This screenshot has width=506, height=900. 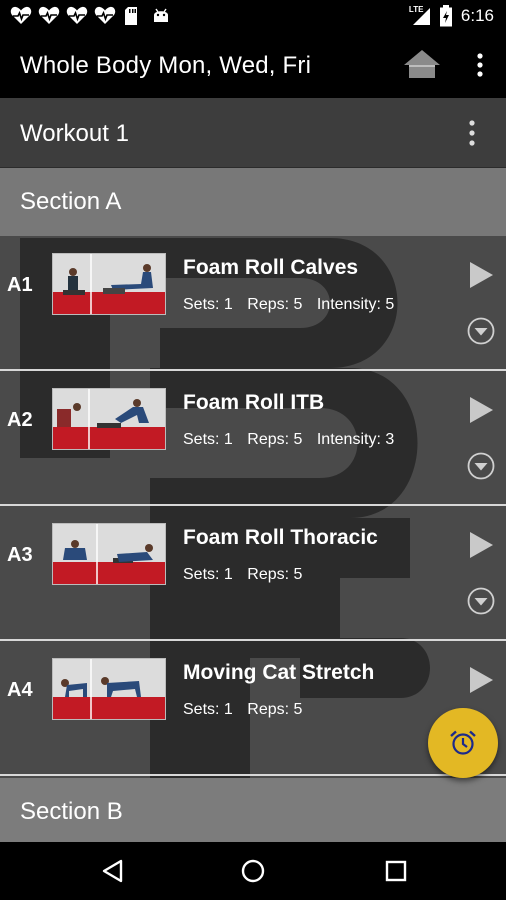 I want to click on home-icon, so click(x=422, y=64).